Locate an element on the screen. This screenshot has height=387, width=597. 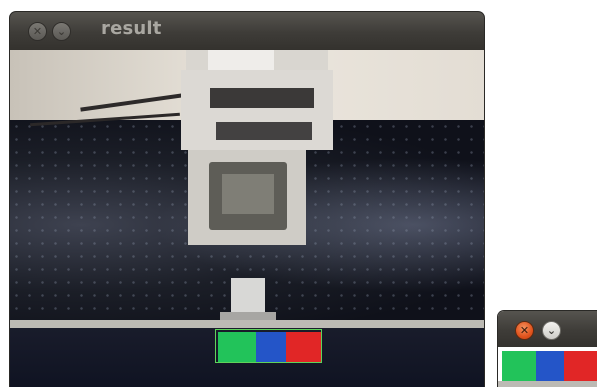
color-patch-view is located at coordinates (547, 367).